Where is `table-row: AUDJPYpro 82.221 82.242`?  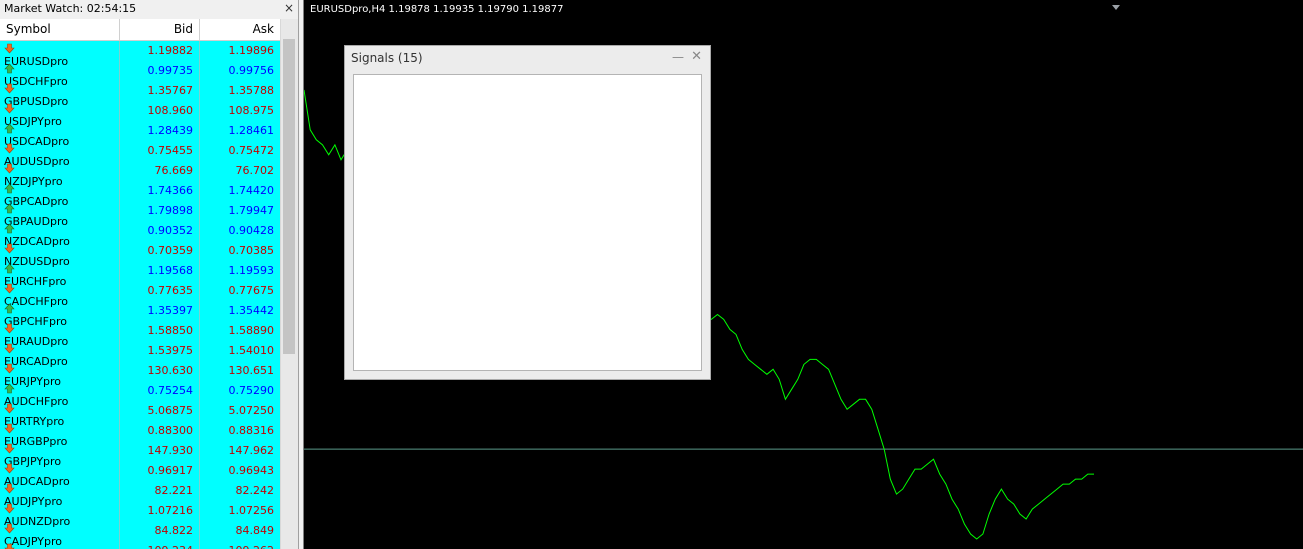 table-row: AUDJPYpro 82.221 82.242 is located at coordinates (140, 494).